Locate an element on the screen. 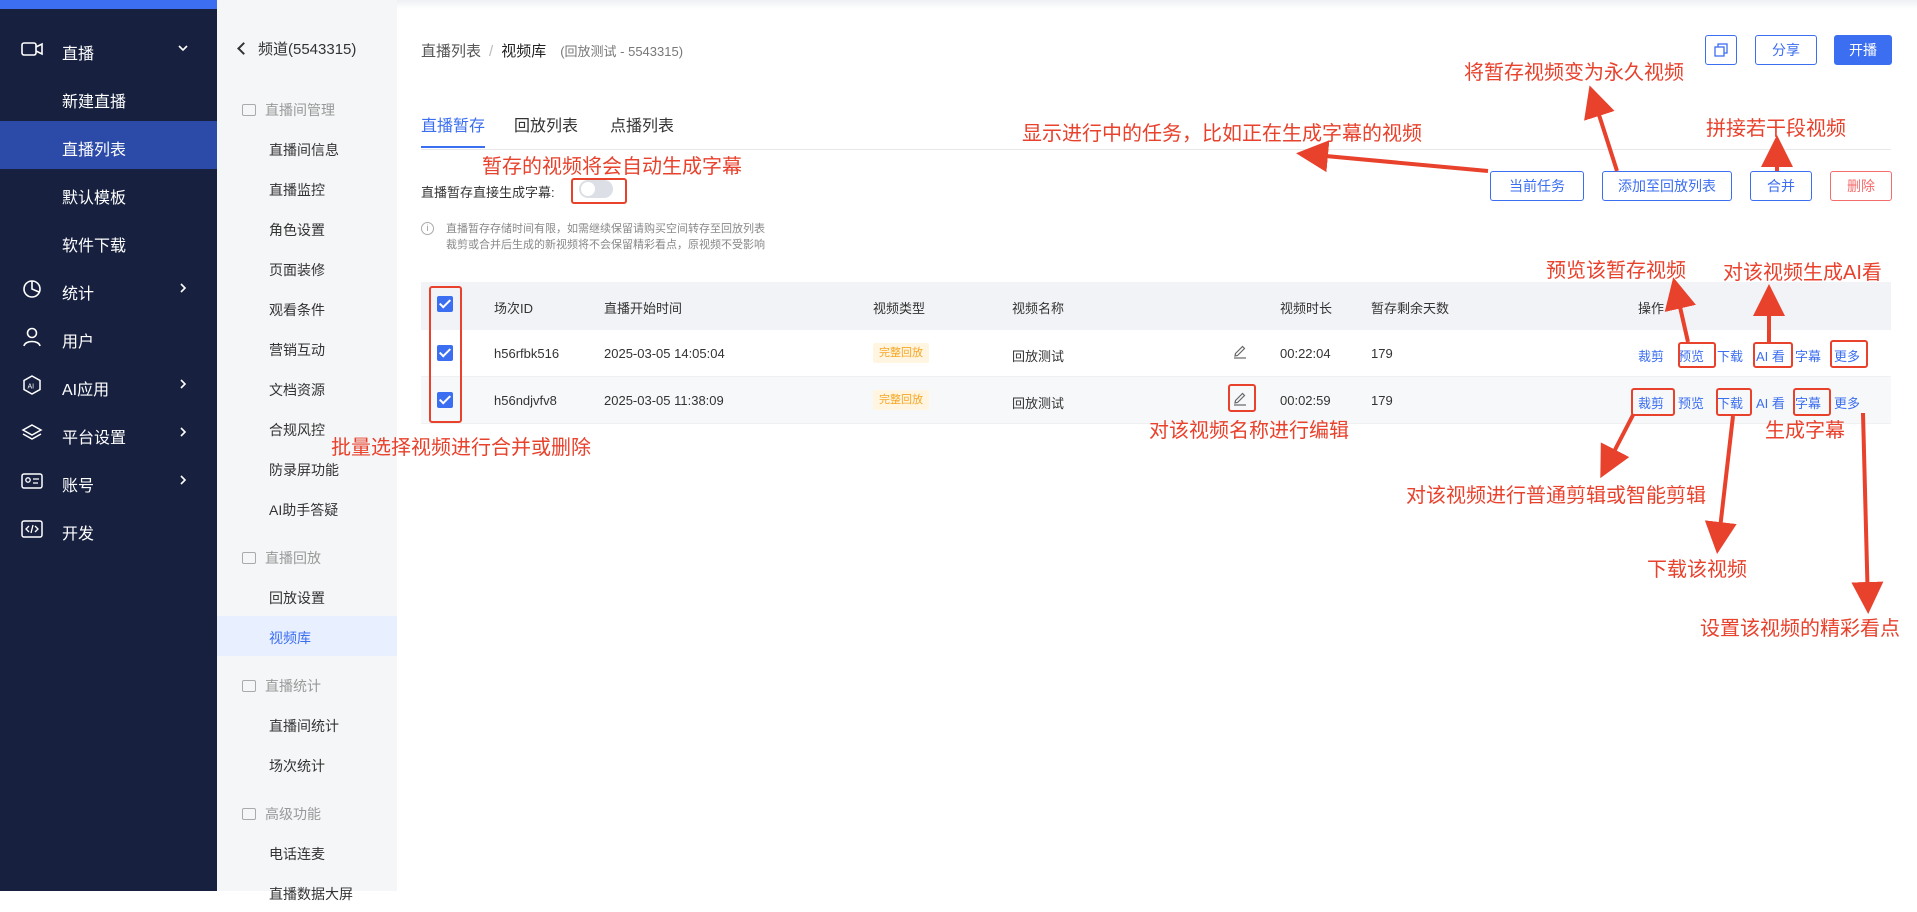 This screenshot has width=1917, height=912. nav-label: 账号 is located at coordinates (78, 486).